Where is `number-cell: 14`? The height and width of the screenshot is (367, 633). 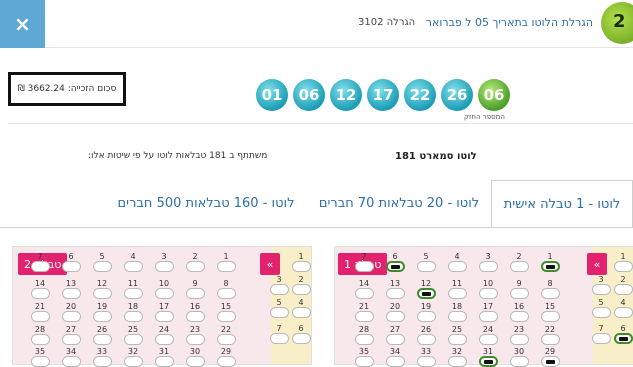 number-cell: 14 is located at coordinates (40, 289).